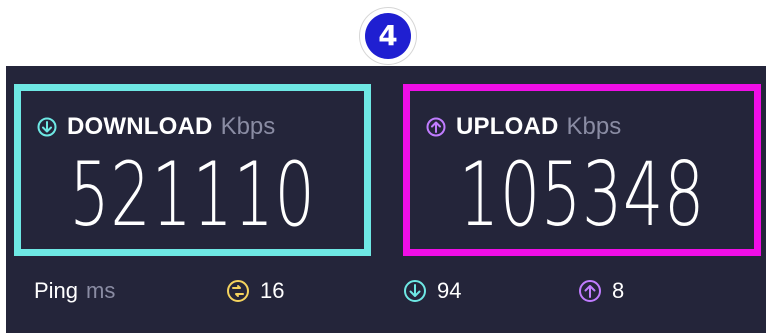 This screenshot has height=333, width=766. What do you see at coordinates (248, 126) in the screenshot?
I see `download-unit: Kbps` at bounding box center [248, 126].